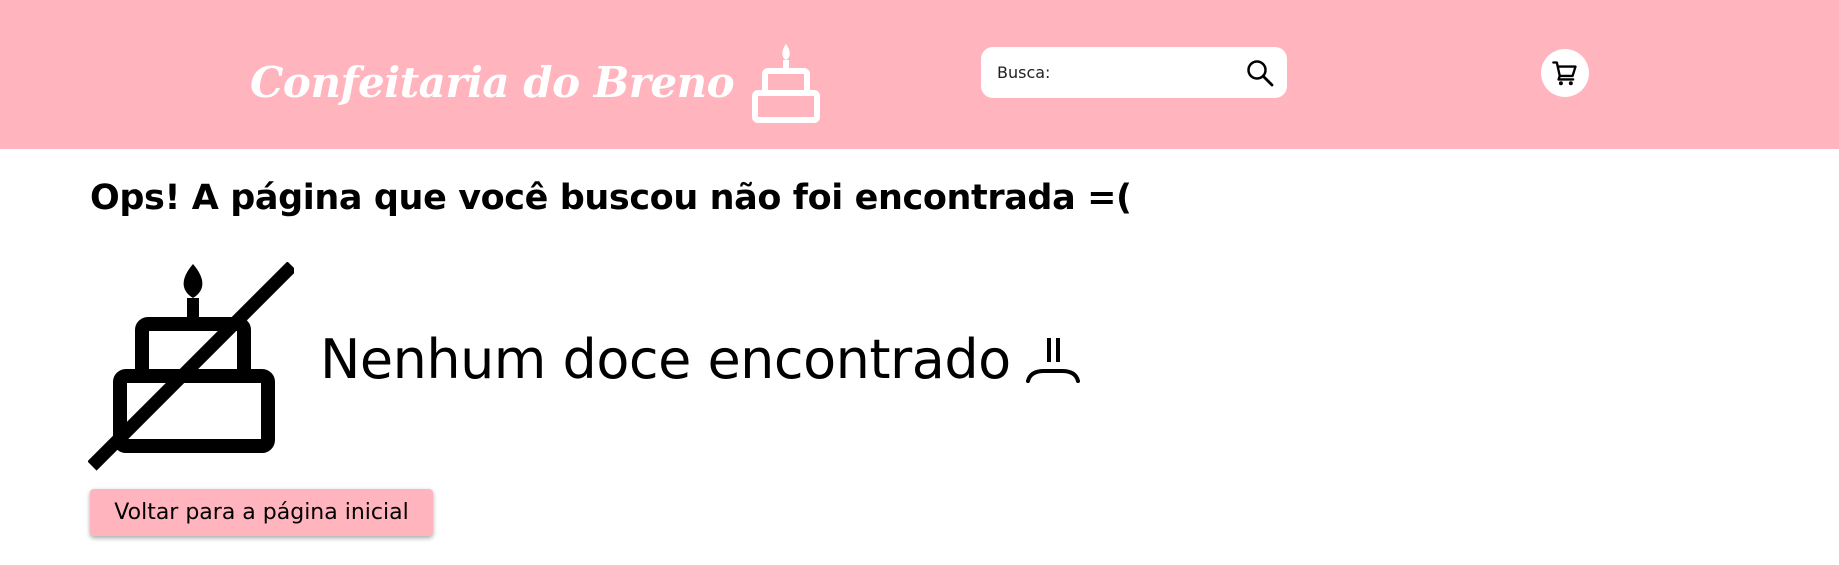 The width and height of the screenshot is (1839, 565). What do you see at coordinates (665, 359) in the screenshot?
I see `empty-message: Nenhum doce encontrado` at bounding box center [665, 359].